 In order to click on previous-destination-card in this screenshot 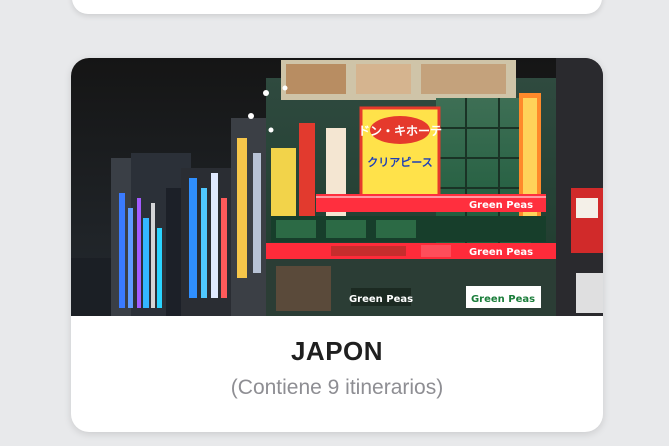, I will do `click(337, 7)`.